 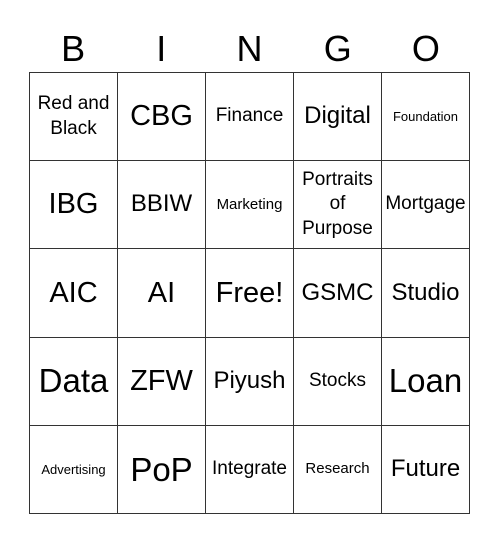 I want to click on bingo-cell: Loan, so click(x=426, y=381).